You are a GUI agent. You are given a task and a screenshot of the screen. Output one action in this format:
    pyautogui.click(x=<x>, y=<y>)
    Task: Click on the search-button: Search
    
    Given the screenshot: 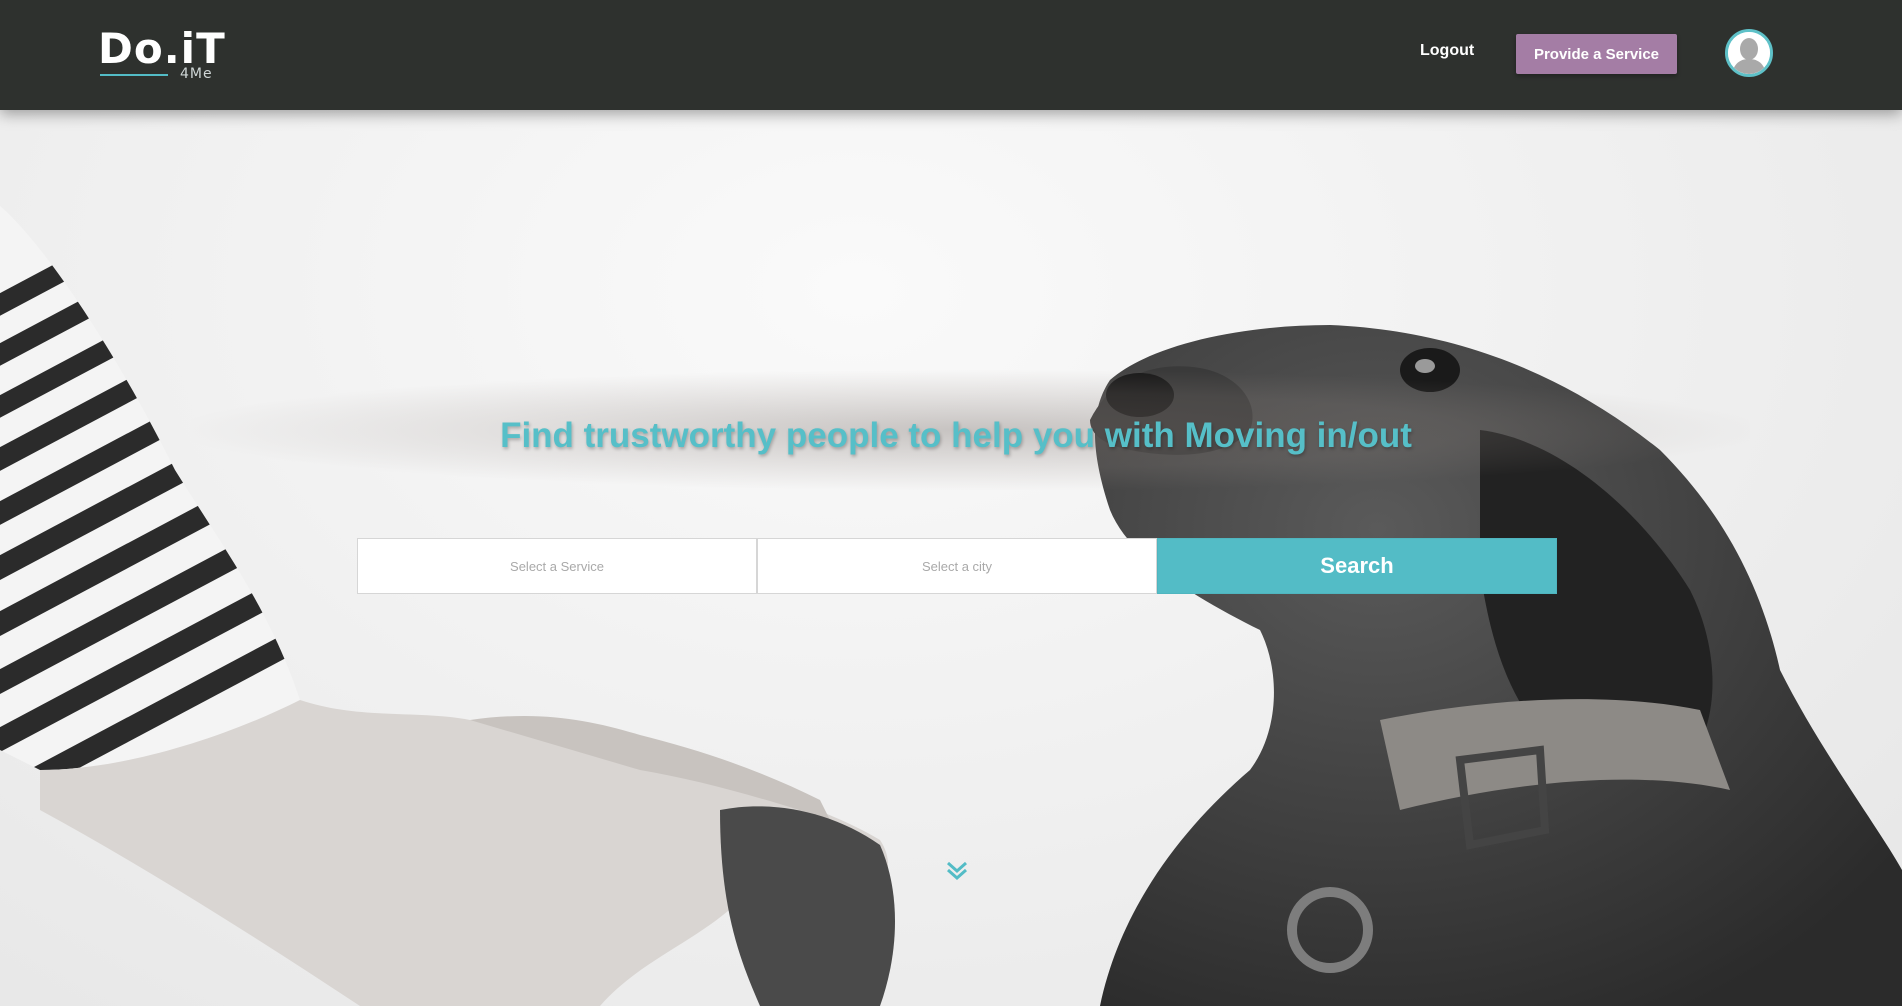 What is the action you would take?
    pyautogui.click(x=1357, y=566)
    